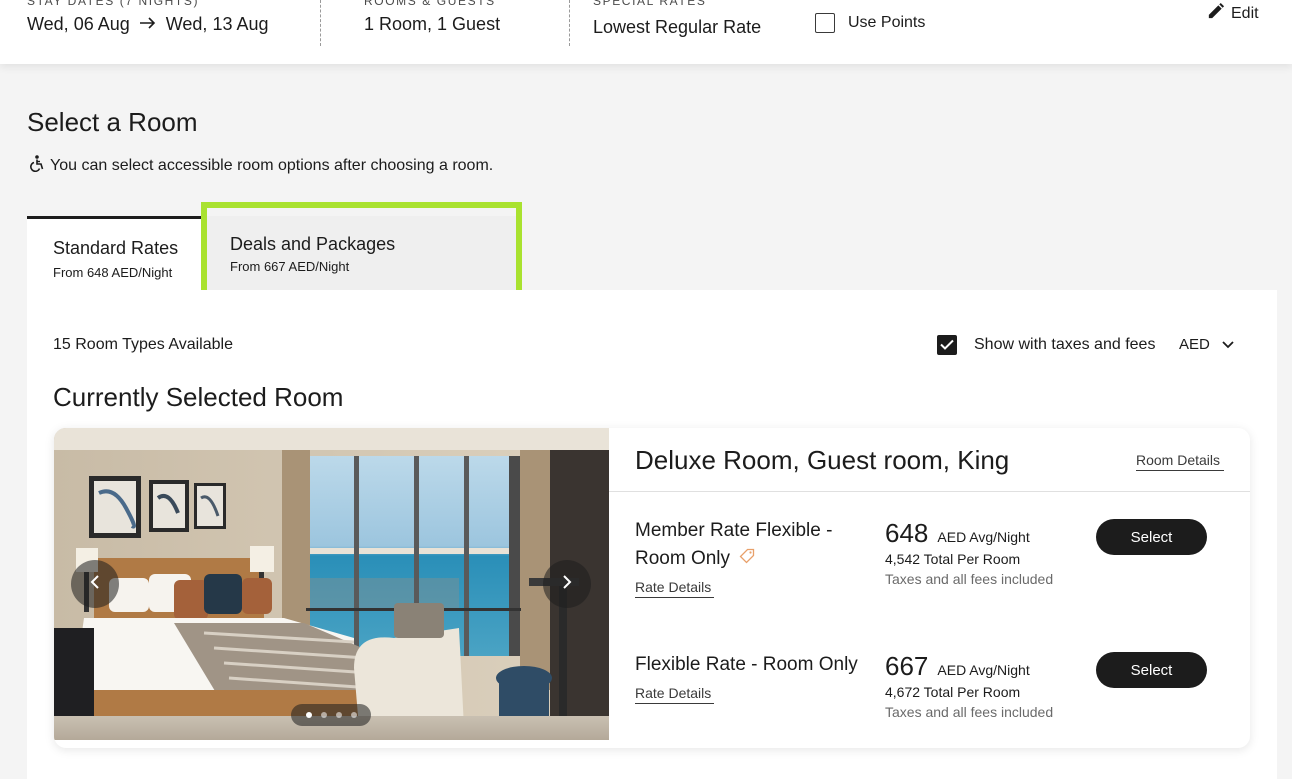  I want to click on rate-price: 648 AED Avg/Night, so click(957, 533).